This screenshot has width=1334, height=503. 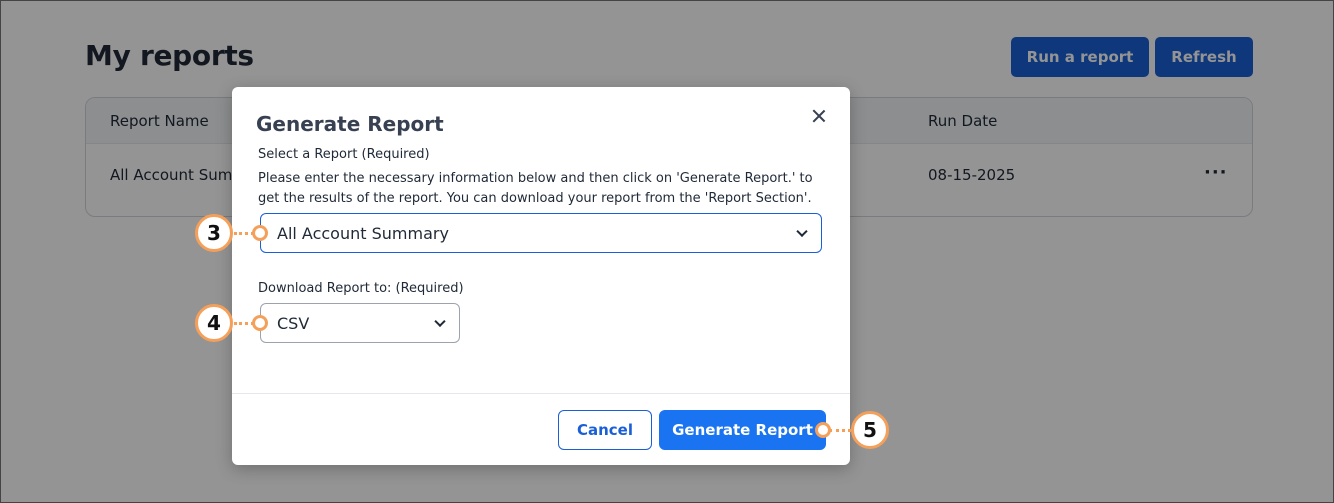 What do you see at coordinates (214, 323) in the screenshot?
I see `callout-badge-4: 4` at bounding box center [214, 323].